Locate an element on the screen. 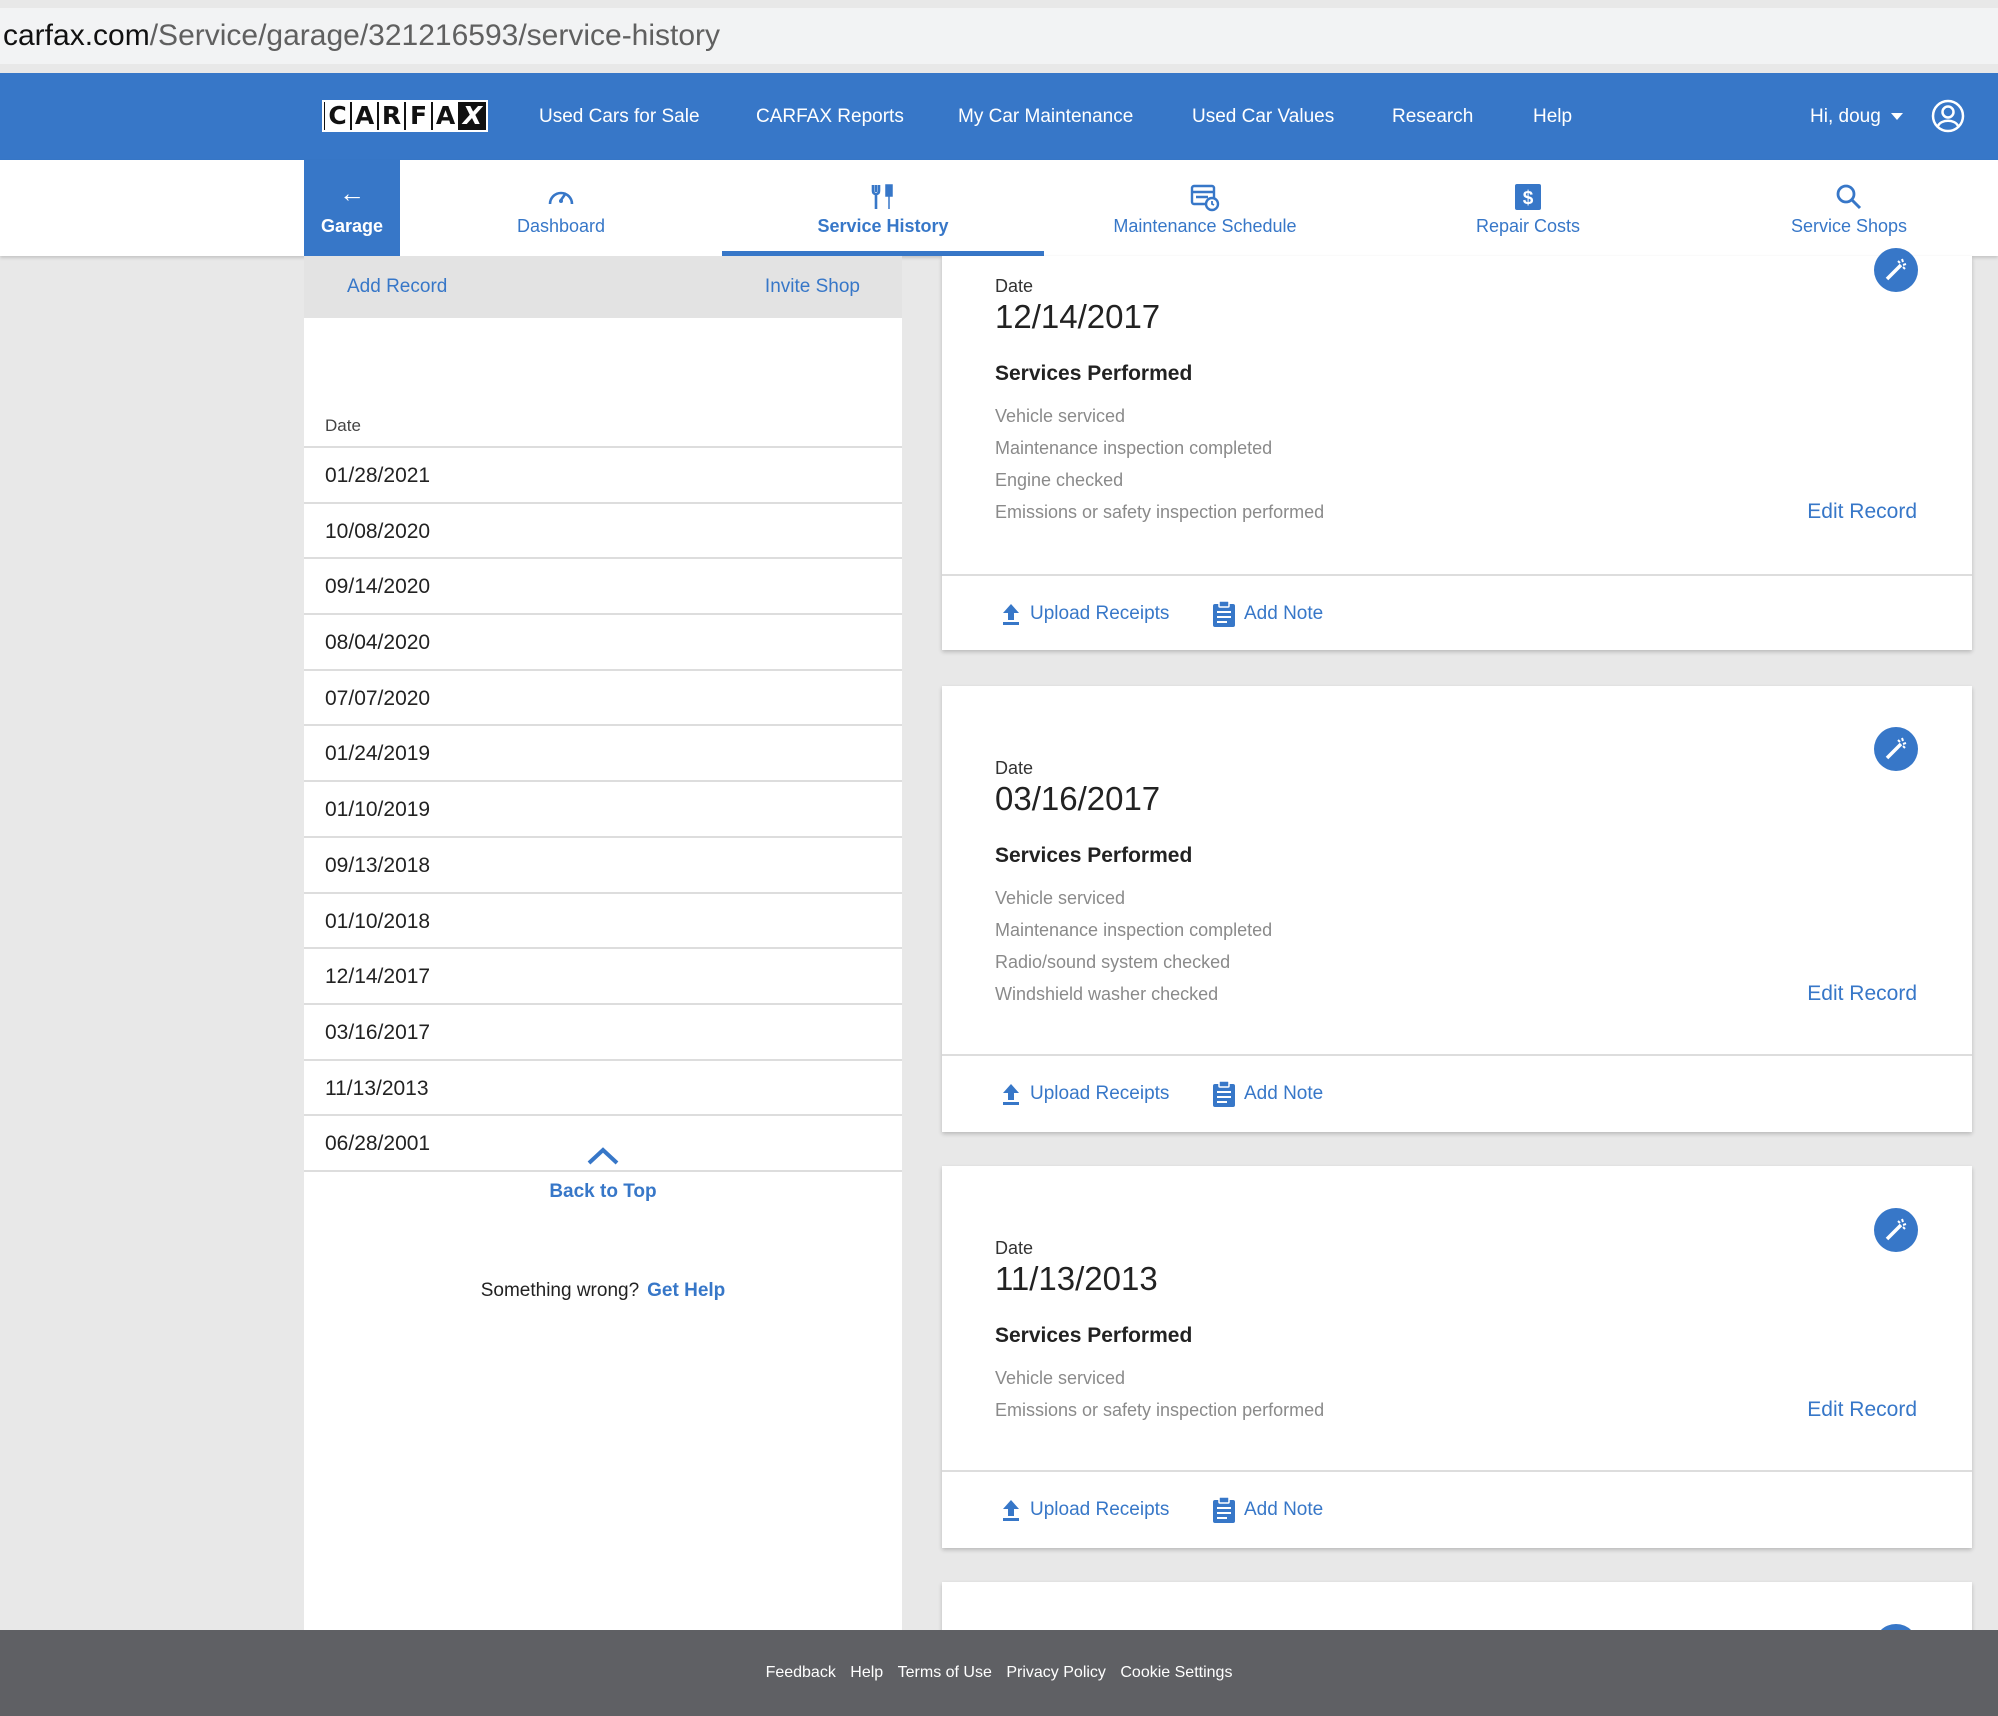  footer-help-link: Help is located at coordinates (866, 1672).